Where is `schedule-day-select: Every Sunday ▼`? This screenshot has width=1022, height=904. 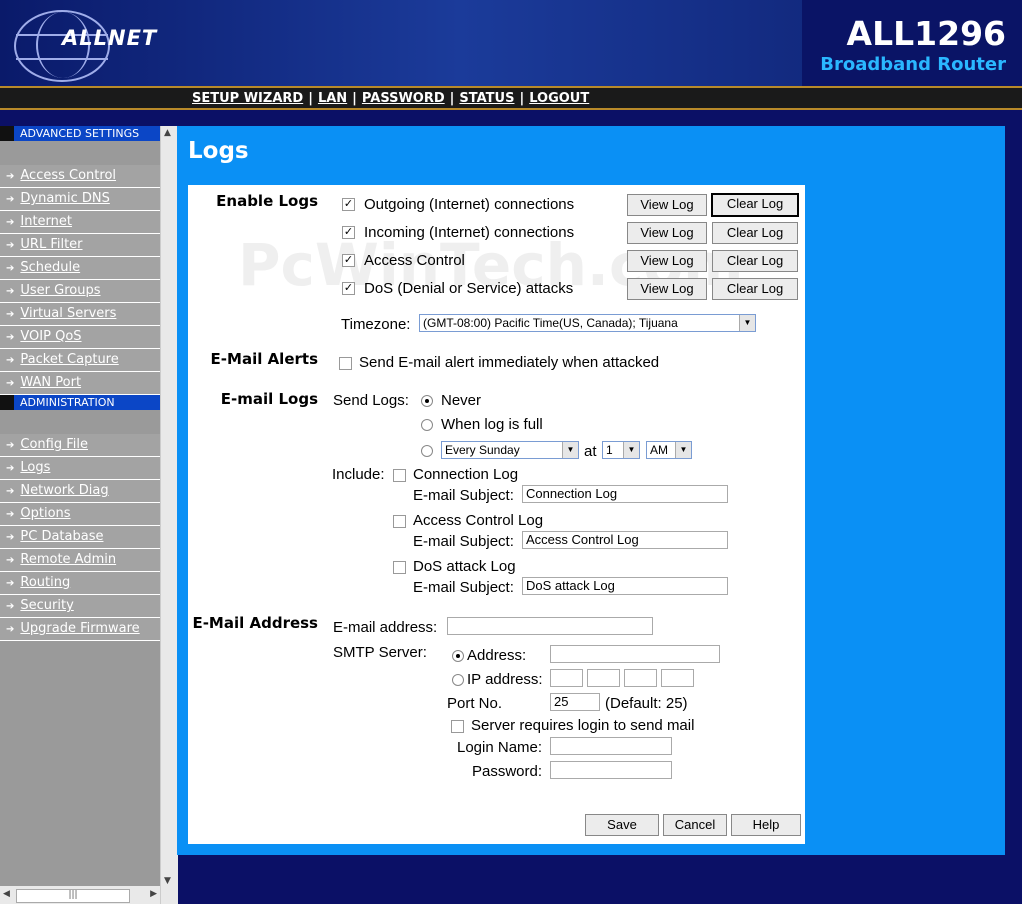 schedule-day-select: Every Sunday ▼ is located at coordinates (510, 450).